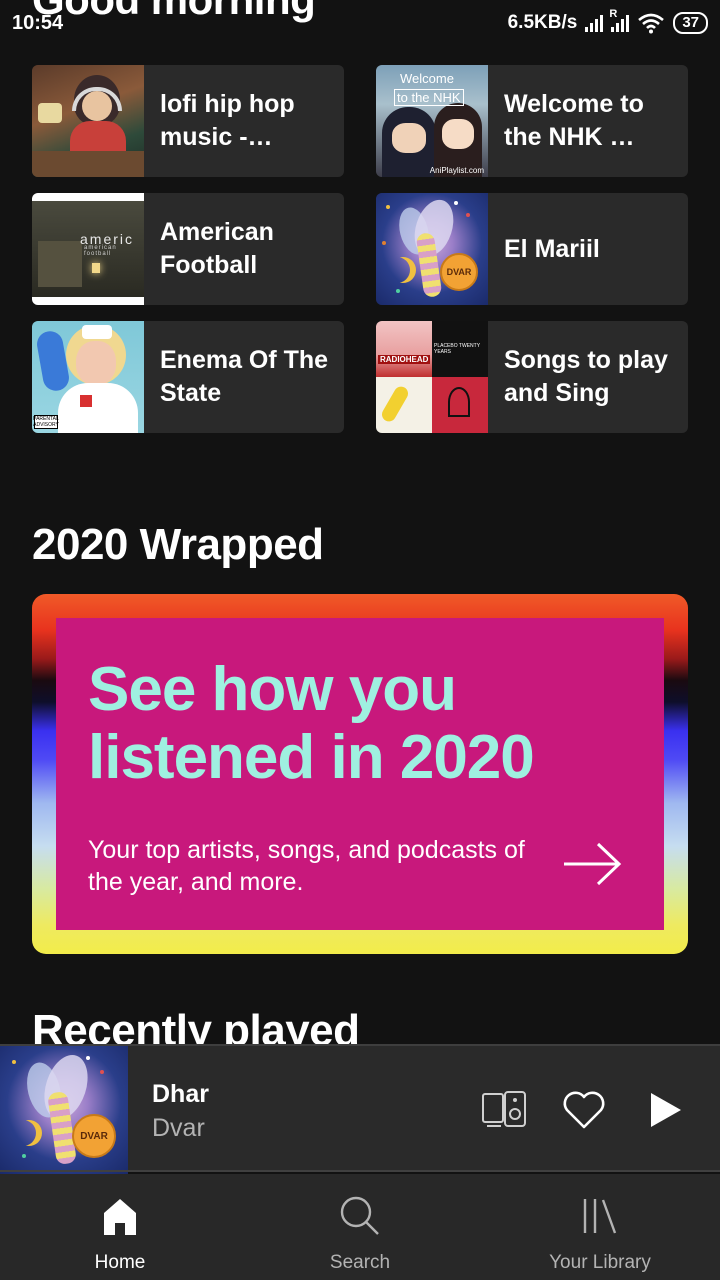 This screenshot has height=1280, width=720. What do you see at coordinates (456, 170) in the screenshot?
I see `cover-watermark: AniPlaylist.com` at bounding box center [456, 170].